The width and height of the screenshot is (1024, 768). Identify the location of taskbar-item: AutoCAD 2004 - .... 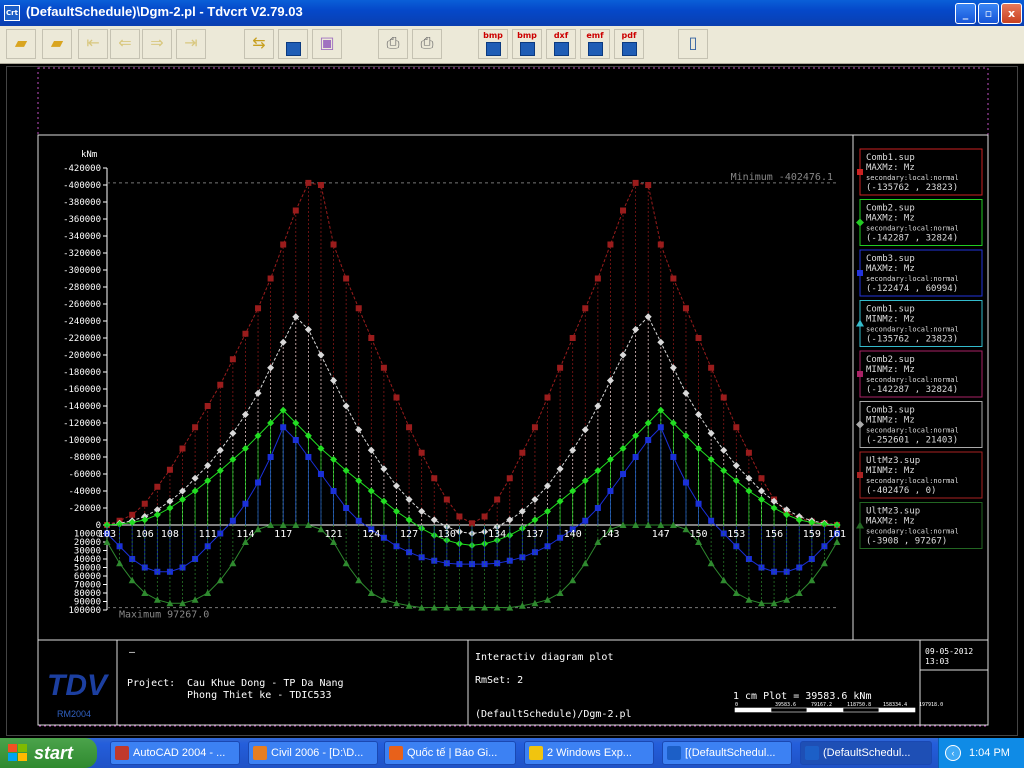
(175, 753).